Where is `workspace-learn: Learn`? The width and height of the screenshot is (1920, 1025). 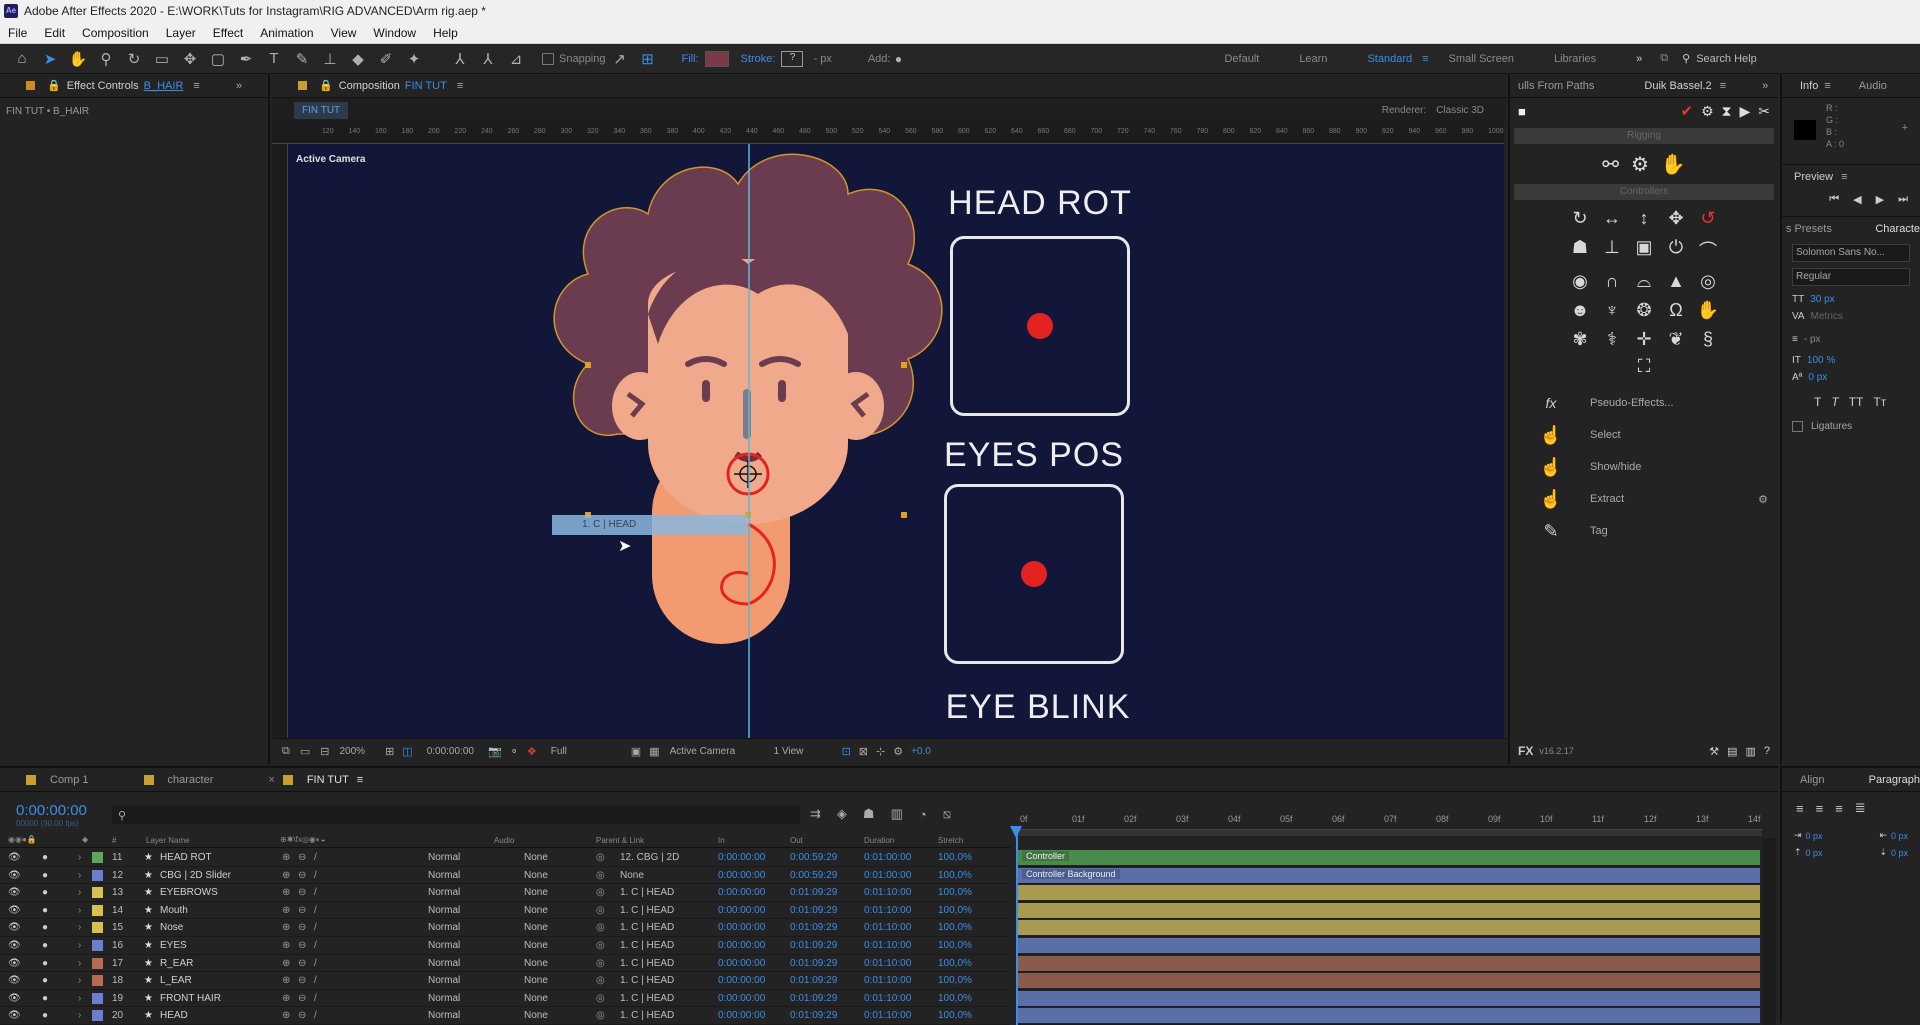
workspace-learn: Learn is located at coordinates (1313, 59).